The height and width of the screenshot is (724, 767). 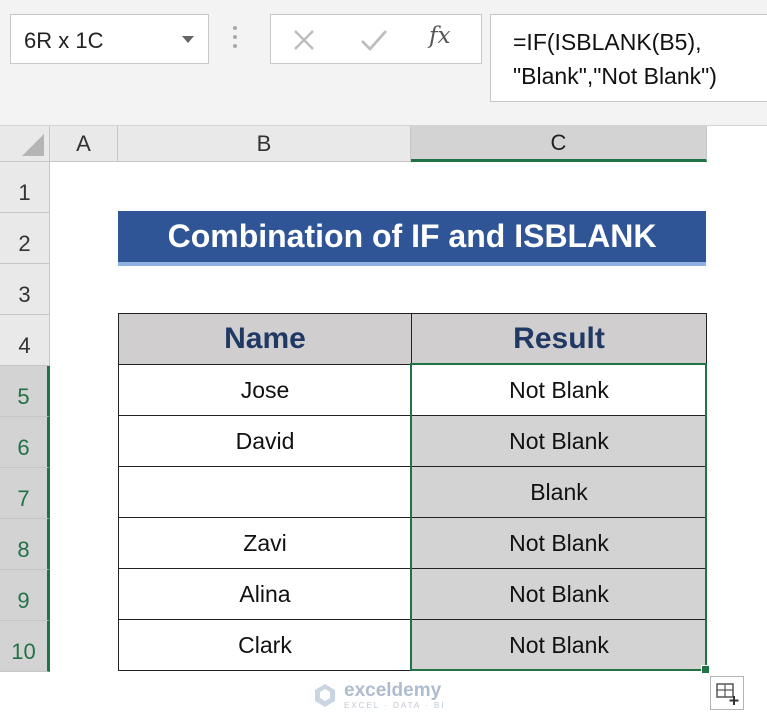 I want to click on quick-analysis-icon, so click(x=727, y=694).